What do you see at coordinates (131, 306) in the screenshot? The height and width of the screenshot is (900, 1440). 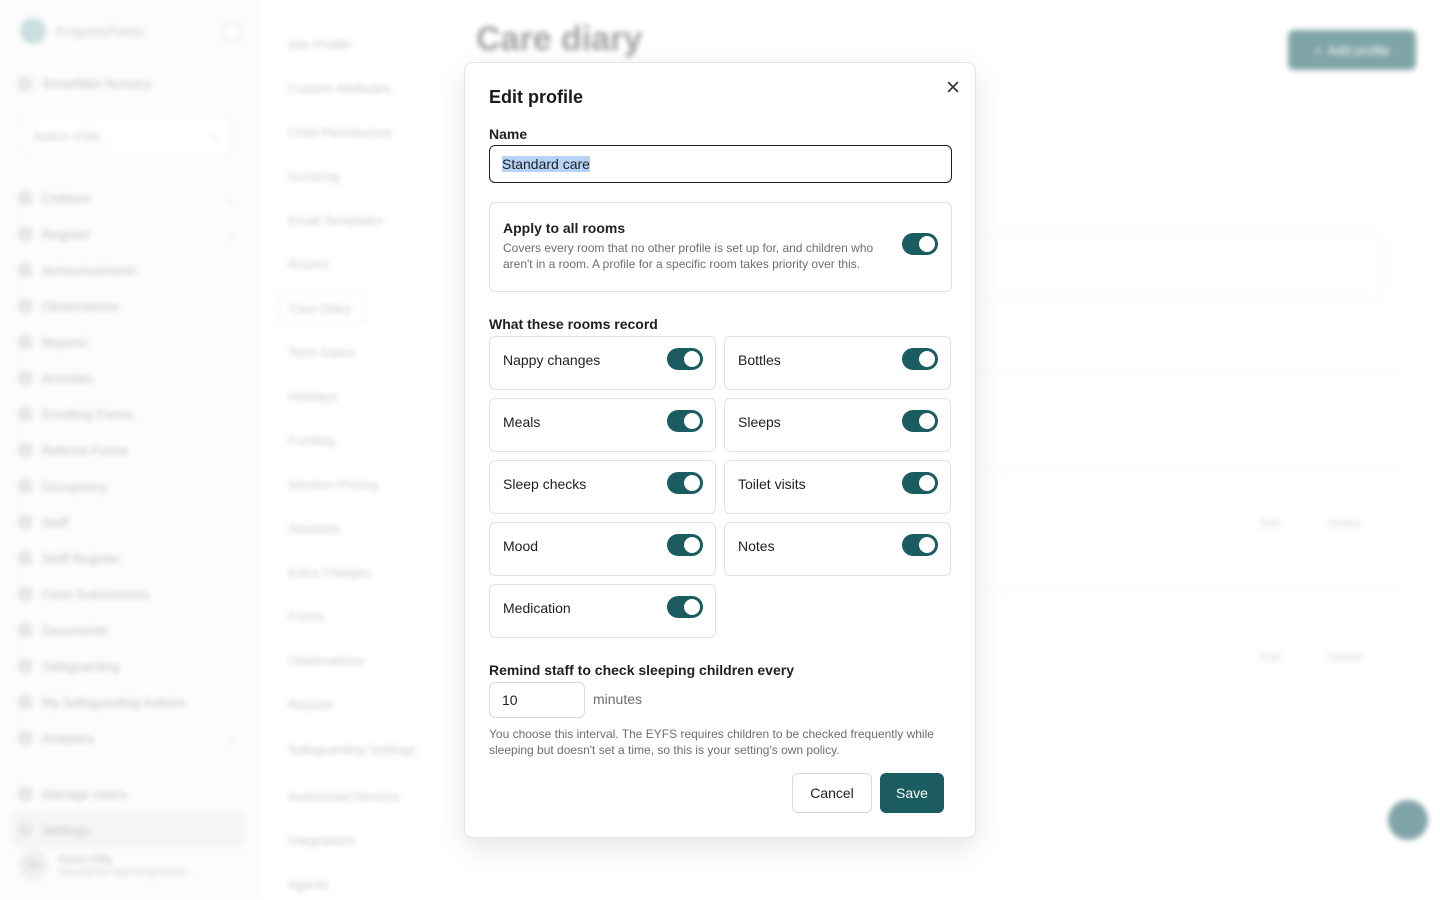 I see `sidebar-item: Observations` at bounding box center [131, 306].